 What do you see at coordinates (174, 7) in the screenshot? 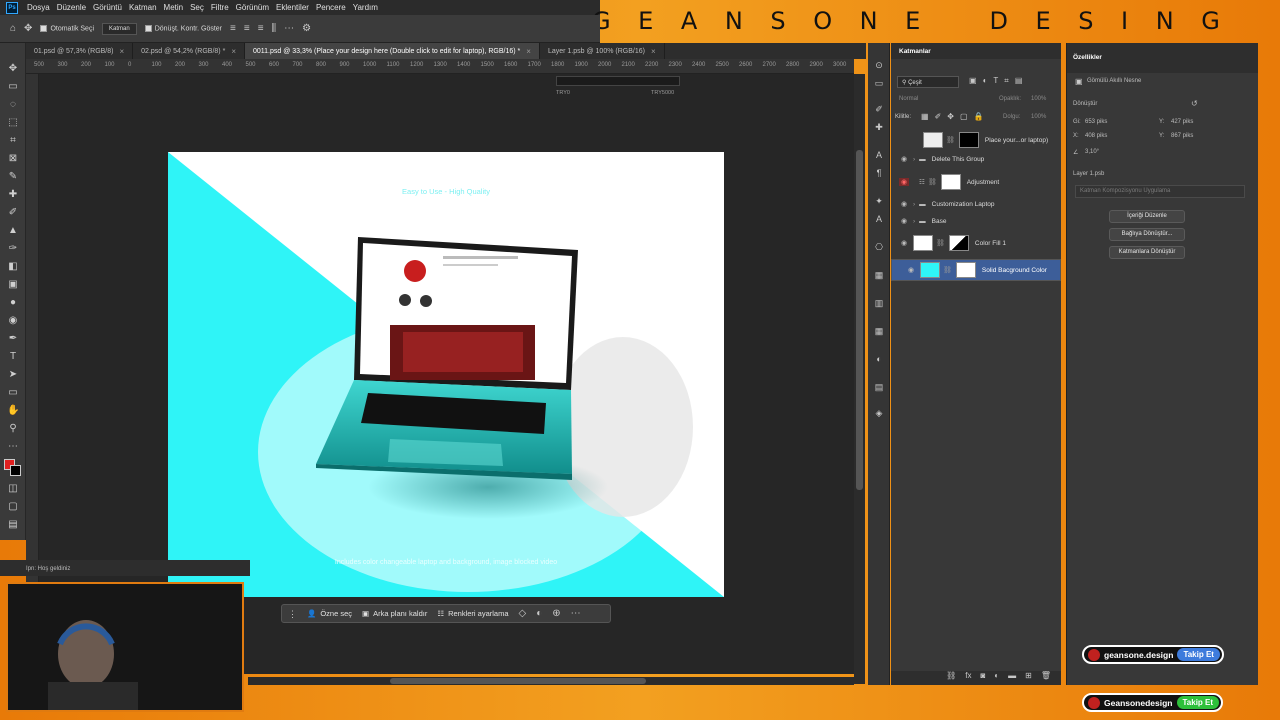
I see `menu-type: Metin` at bounding box center [174, 7].